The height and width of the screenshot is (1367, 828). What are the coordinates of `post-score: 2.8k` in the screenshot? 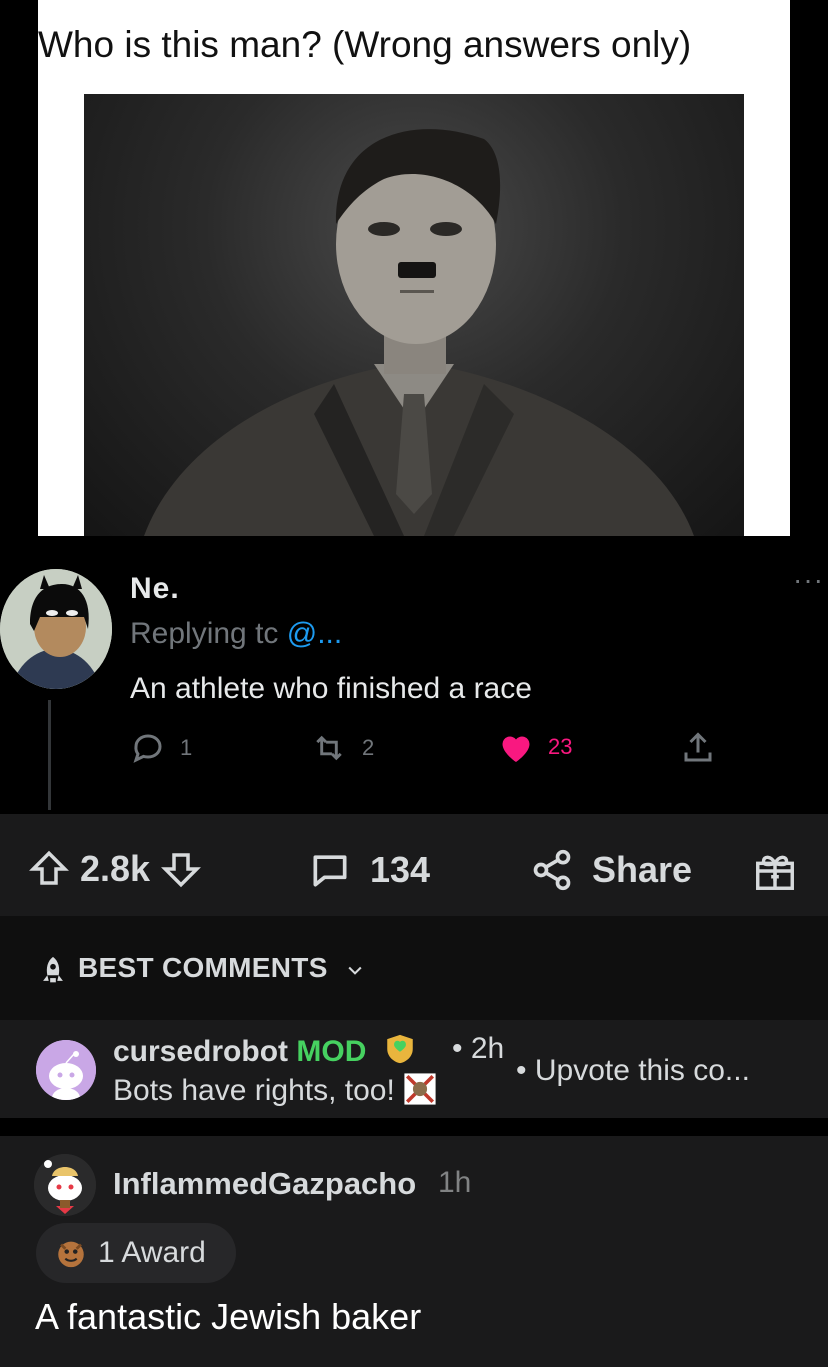 It's located at (115, 868).